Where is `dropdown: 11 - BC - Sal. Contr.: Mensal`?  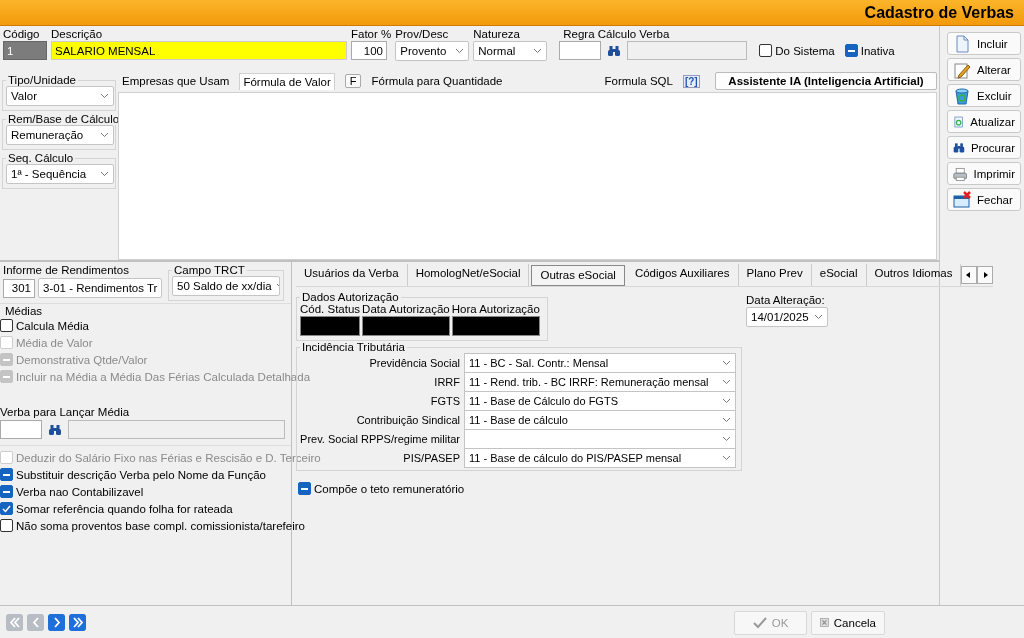 dropdown: 11 - BC - Sal. Contr.: Mensal is located at coordinates (600, 362).